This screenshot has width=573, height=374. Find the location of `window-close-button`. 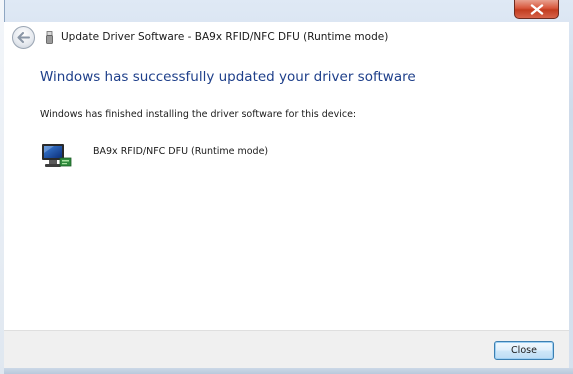

window-close-button is located at coordinates (536, 9).